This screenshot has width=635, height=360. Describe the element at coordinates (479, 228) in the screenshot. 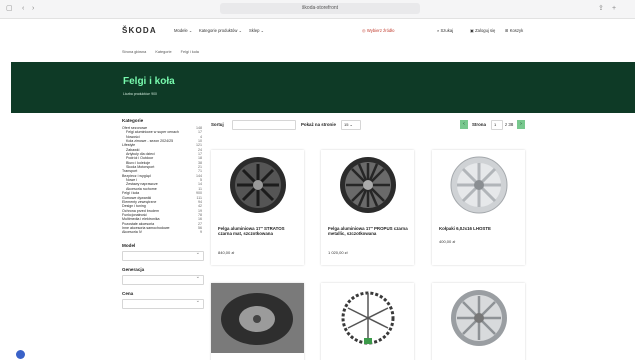

I see `product-title: Kołpaki 6,0Jx16 LHOSTE` at that location.